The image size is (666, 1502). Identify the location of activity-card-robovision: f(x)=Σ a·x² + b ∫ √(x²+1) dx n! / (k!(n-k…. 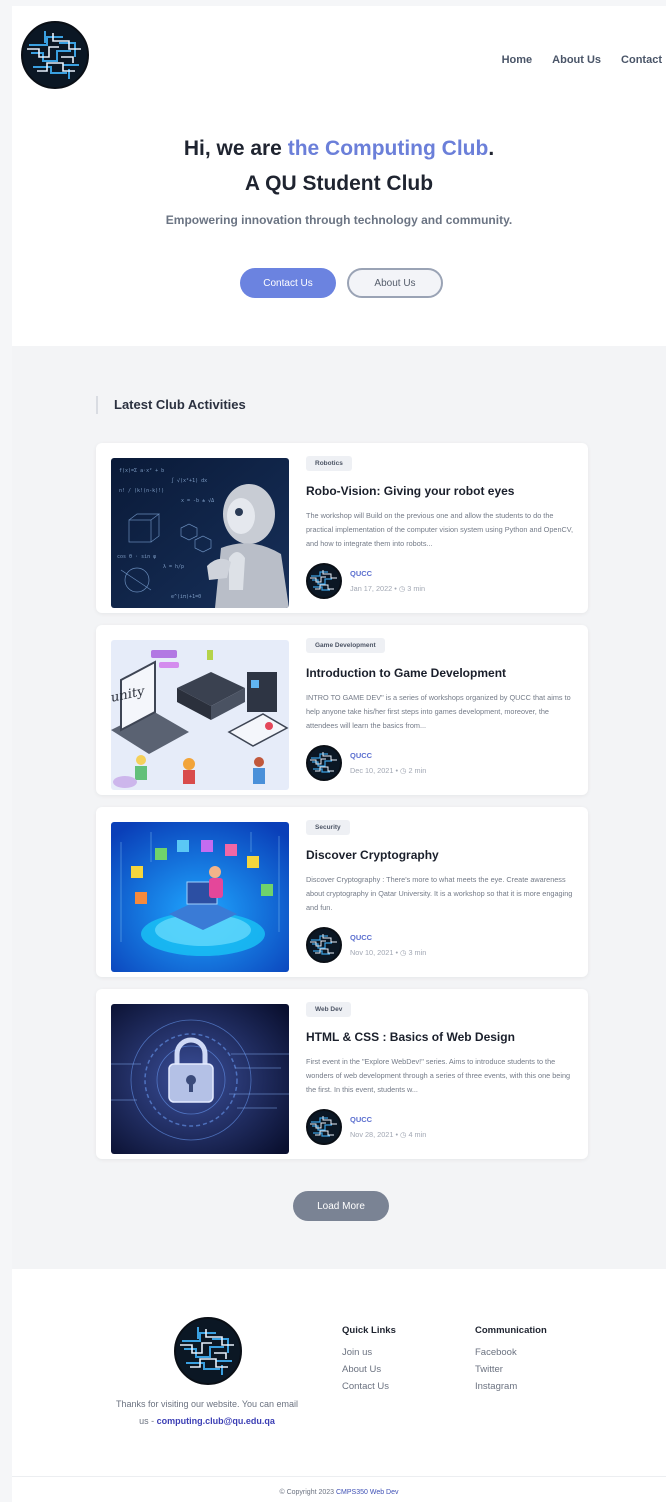
(342, 528).